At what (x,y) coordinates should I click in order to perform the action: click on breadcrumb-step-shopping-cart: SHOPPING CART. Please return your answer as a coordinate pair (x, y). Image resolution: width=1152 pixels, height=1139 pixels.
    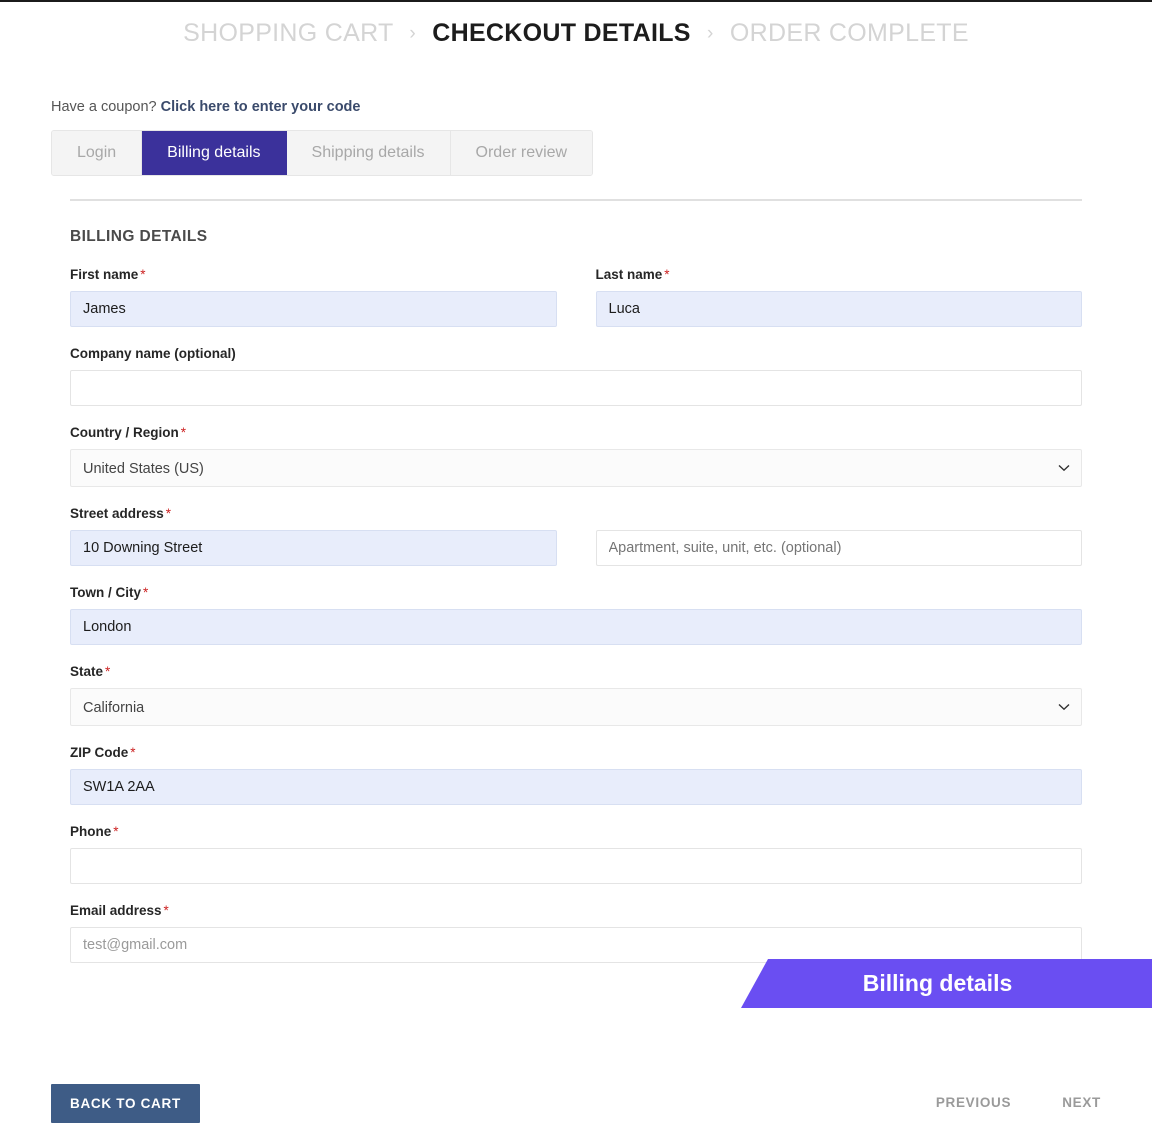
    Looking at the image, I should click on (288, 33).